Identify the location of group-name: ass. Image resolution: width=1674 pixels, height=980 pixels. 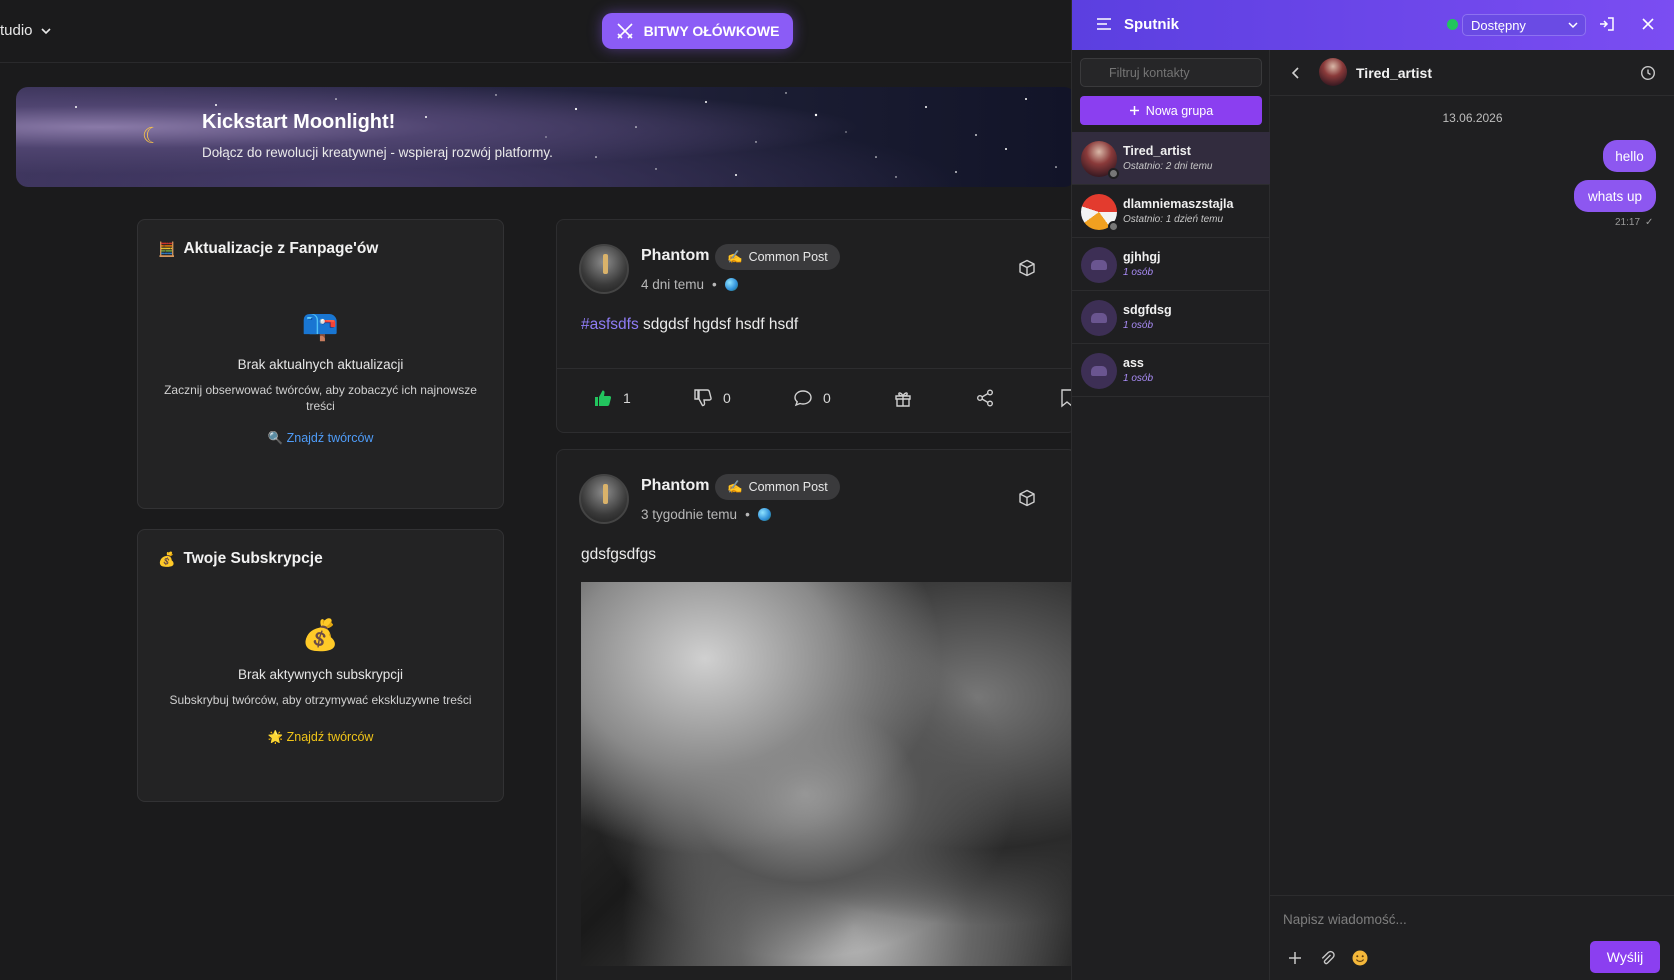
(1133, 363).